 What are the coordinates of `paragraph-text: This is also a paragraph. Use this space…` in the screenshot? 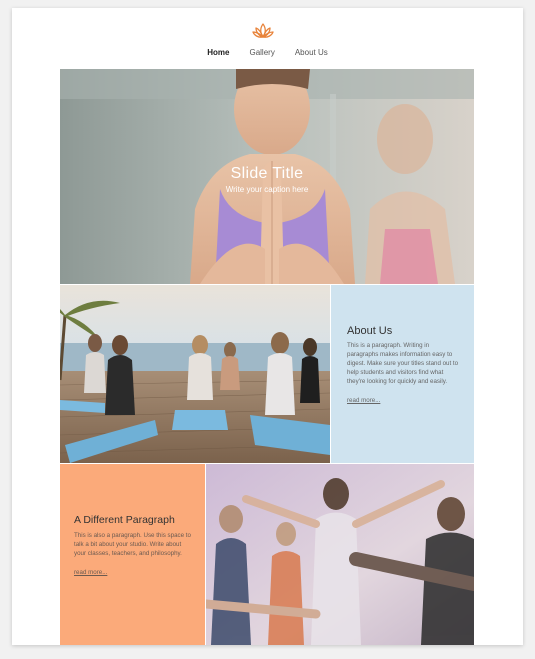 It's located at (132, 544).